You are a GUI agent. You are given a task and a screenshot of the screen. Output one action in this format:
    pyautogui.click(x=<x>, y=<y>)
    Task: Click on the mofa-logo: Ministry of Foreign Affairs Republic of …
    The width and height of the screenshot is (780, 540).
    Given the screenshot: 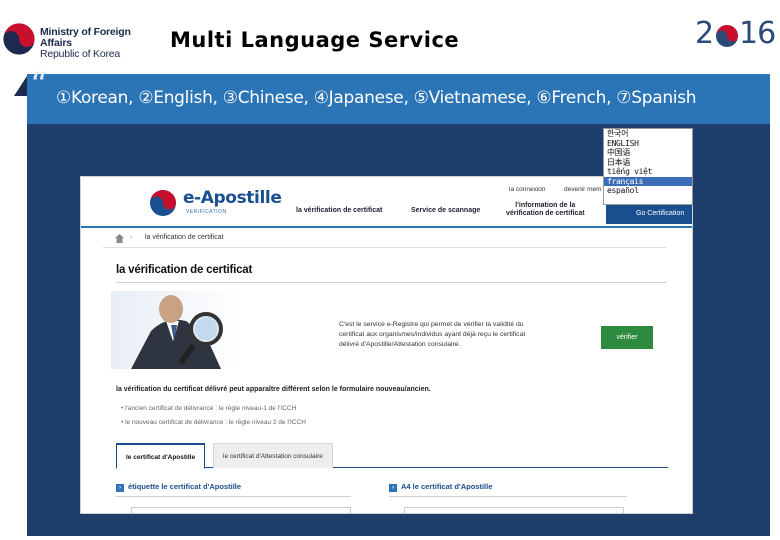 What is the action you would take?
    pyautogui.click(x=77, y=41)
    